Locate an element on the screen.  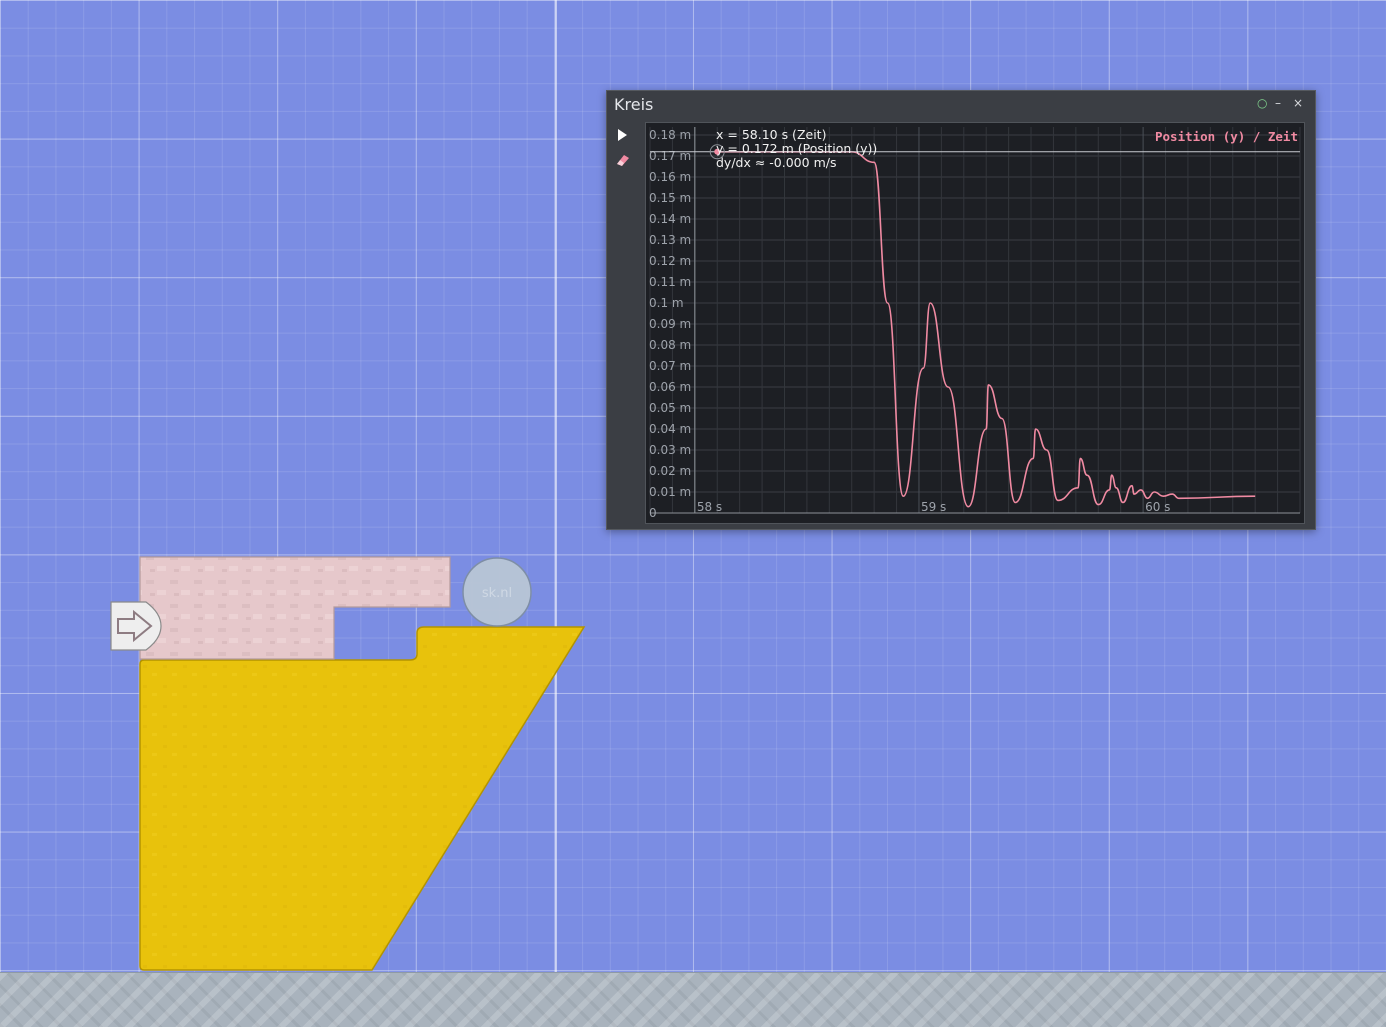
window-title: Kreis is located at coordinates (634, 104).